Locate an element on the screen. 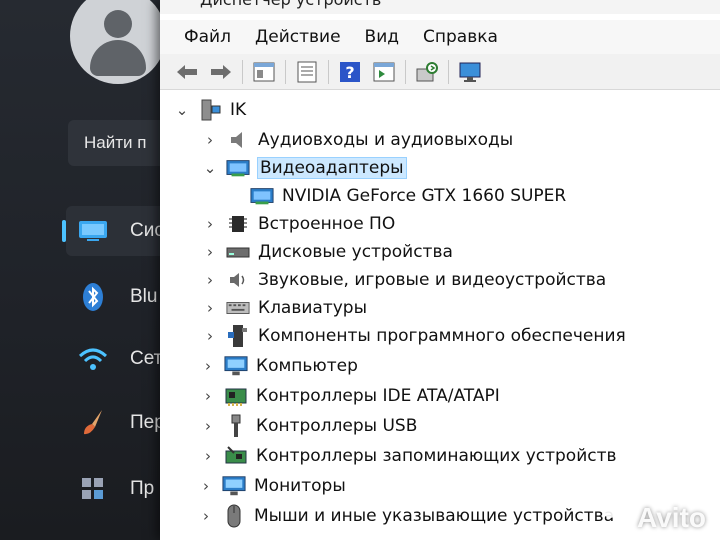 The height and width of the screenshot is (540, 720). tree-root: ⌄ IK is located at coordinates (210, 110).